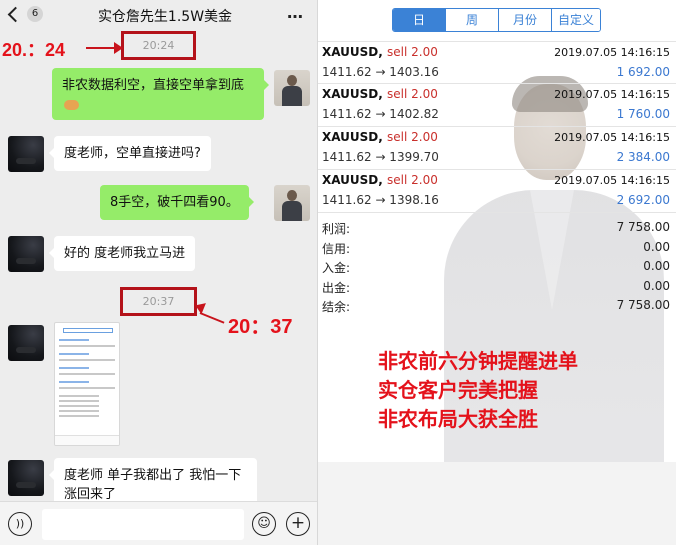  What do you see at coordinates (336, 287) in the screenshot?
I see `summary-label: 出金:` at bounding box center [336, 287].